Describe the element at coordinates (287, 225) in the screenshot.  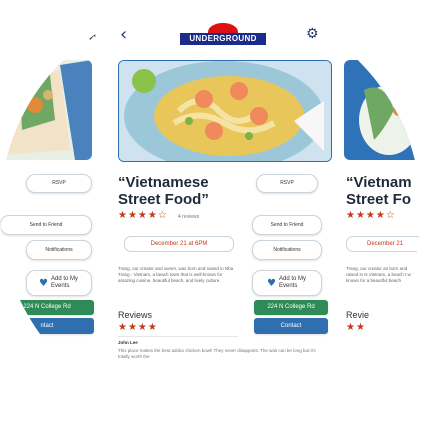
I see `send-to-friend-button: Send to Friend` at that location.